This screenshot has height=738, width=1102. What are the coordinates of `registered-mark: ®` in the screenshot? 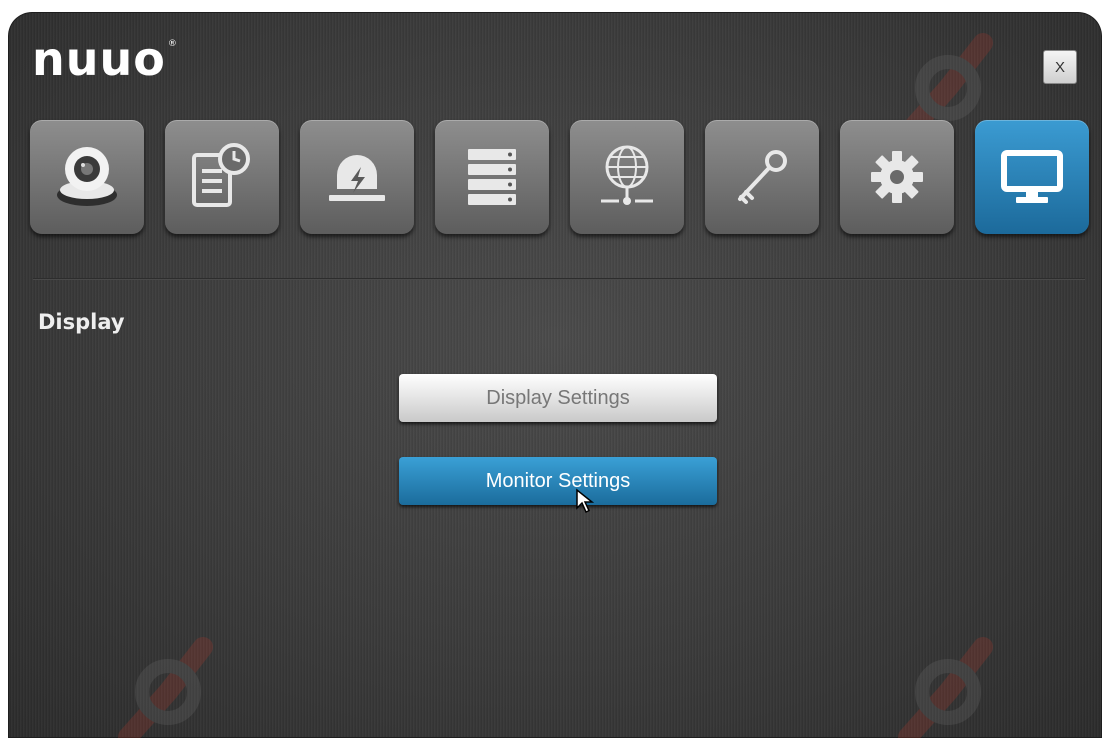 It's located at (172, 44).